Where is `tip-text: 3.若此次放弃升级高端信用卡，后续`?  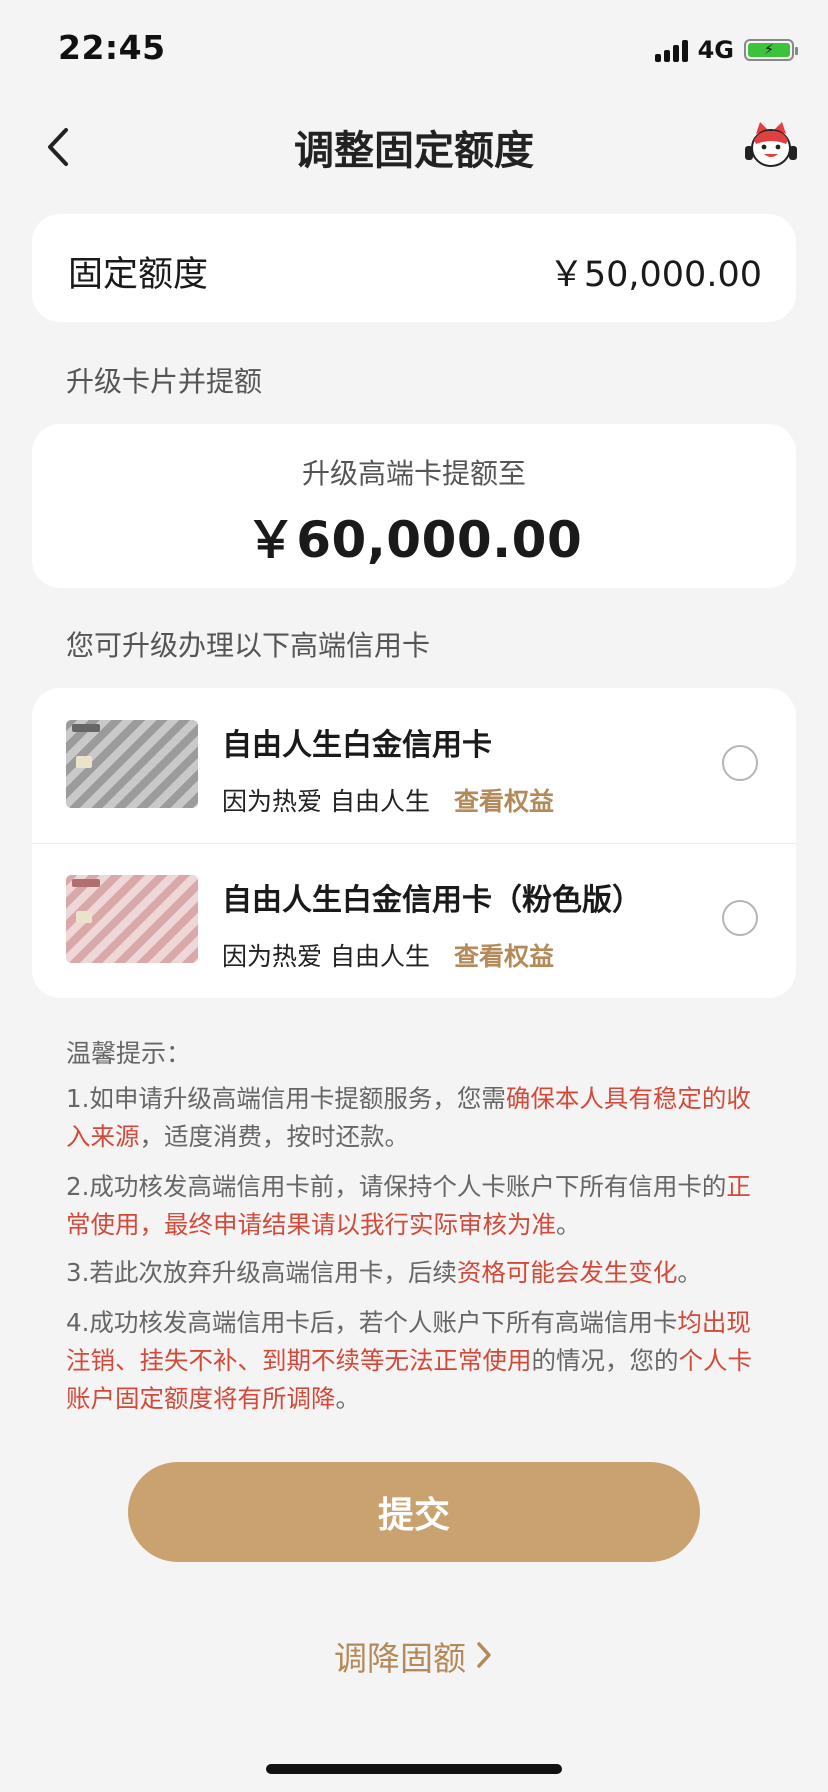 tip-text: 3.若此次放弃升级高端信用卡，后续 is located at coordinates (261, 1272).